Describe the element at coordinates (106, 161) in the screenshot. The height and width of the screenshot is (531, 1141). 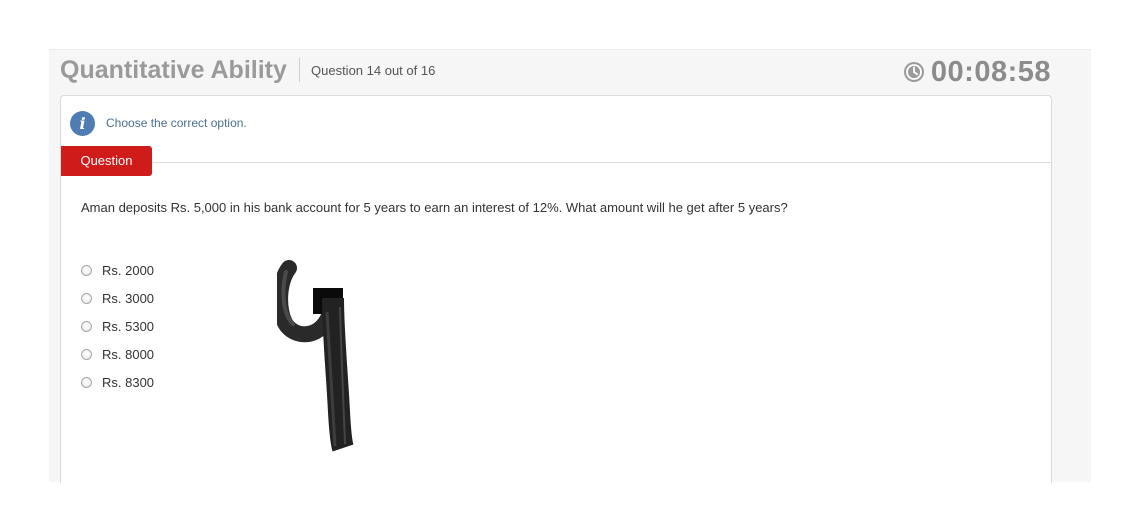
I see `tab-question: Question` at that location.